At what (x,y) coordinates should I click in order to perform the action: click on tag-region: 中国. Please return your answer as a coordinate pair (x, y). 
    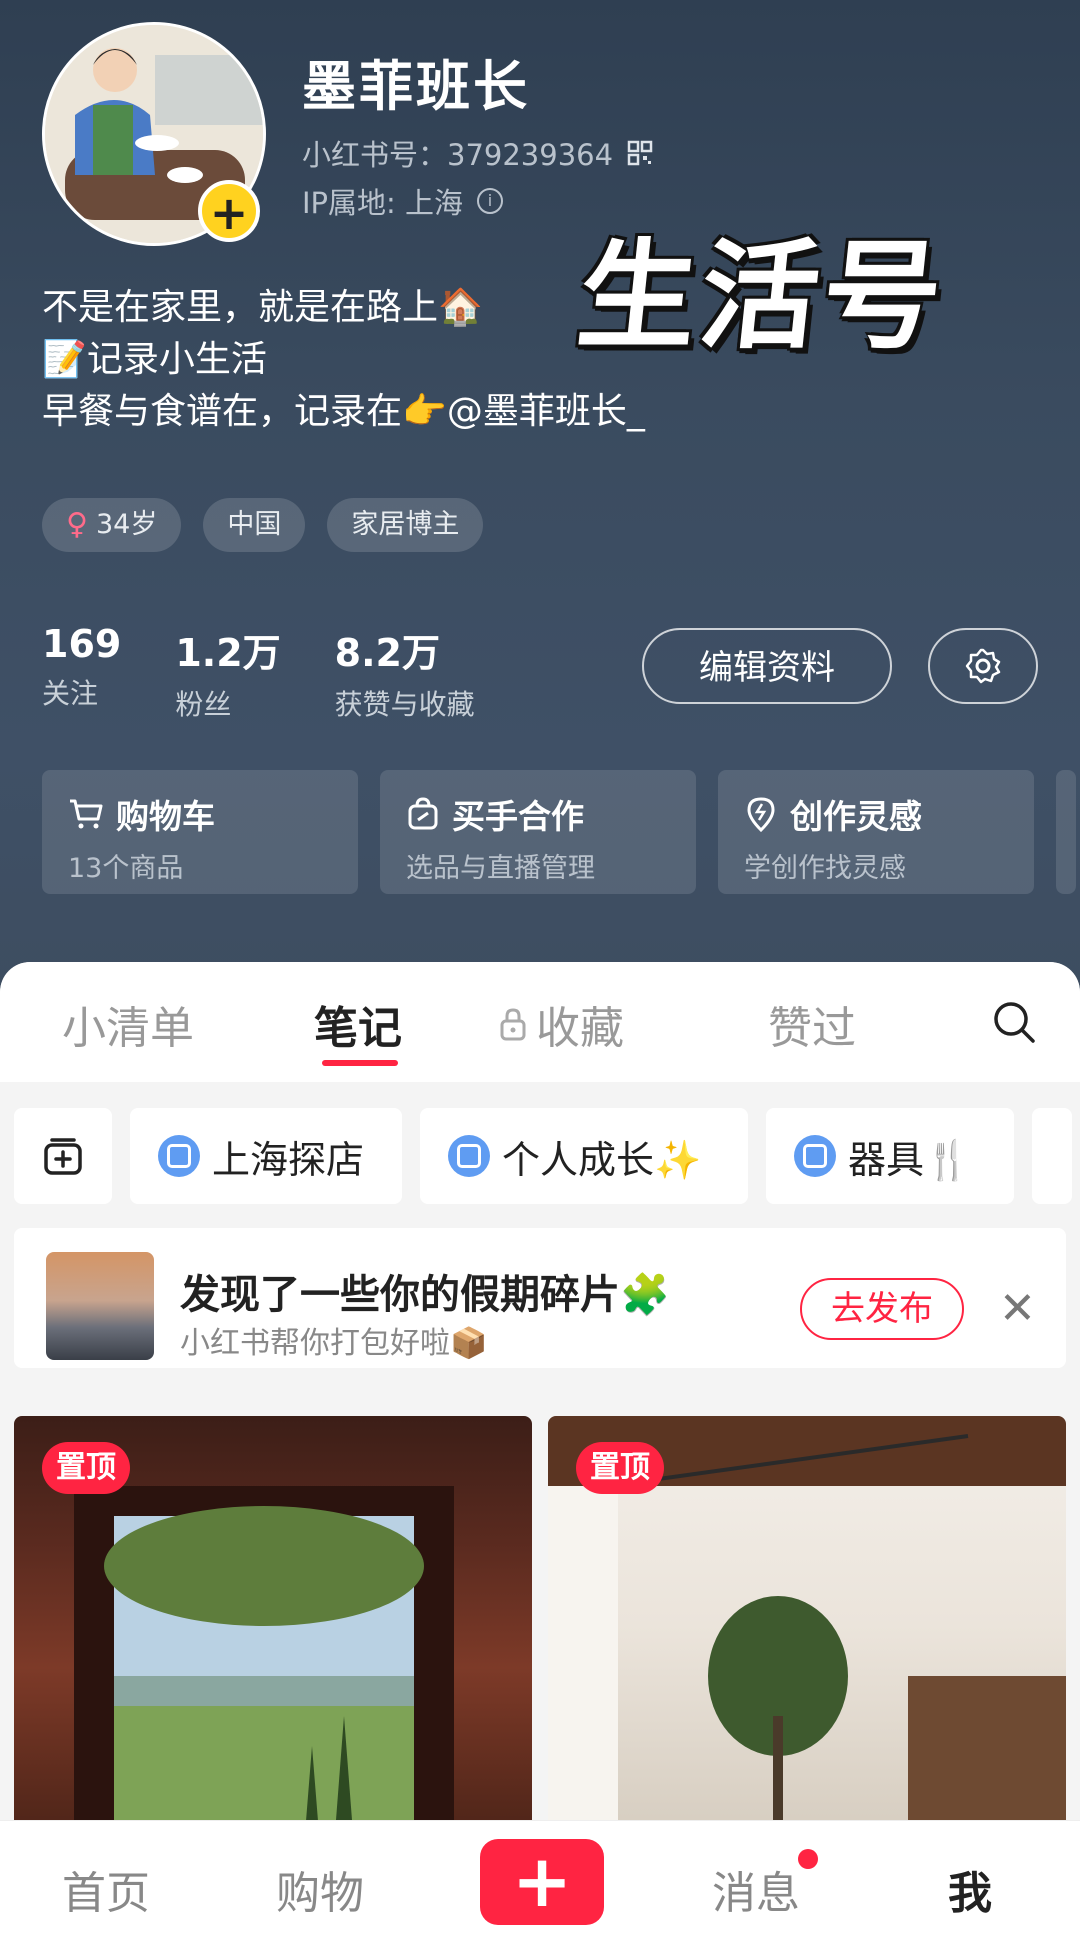
    Looking at the image, I should click on (254, 525).